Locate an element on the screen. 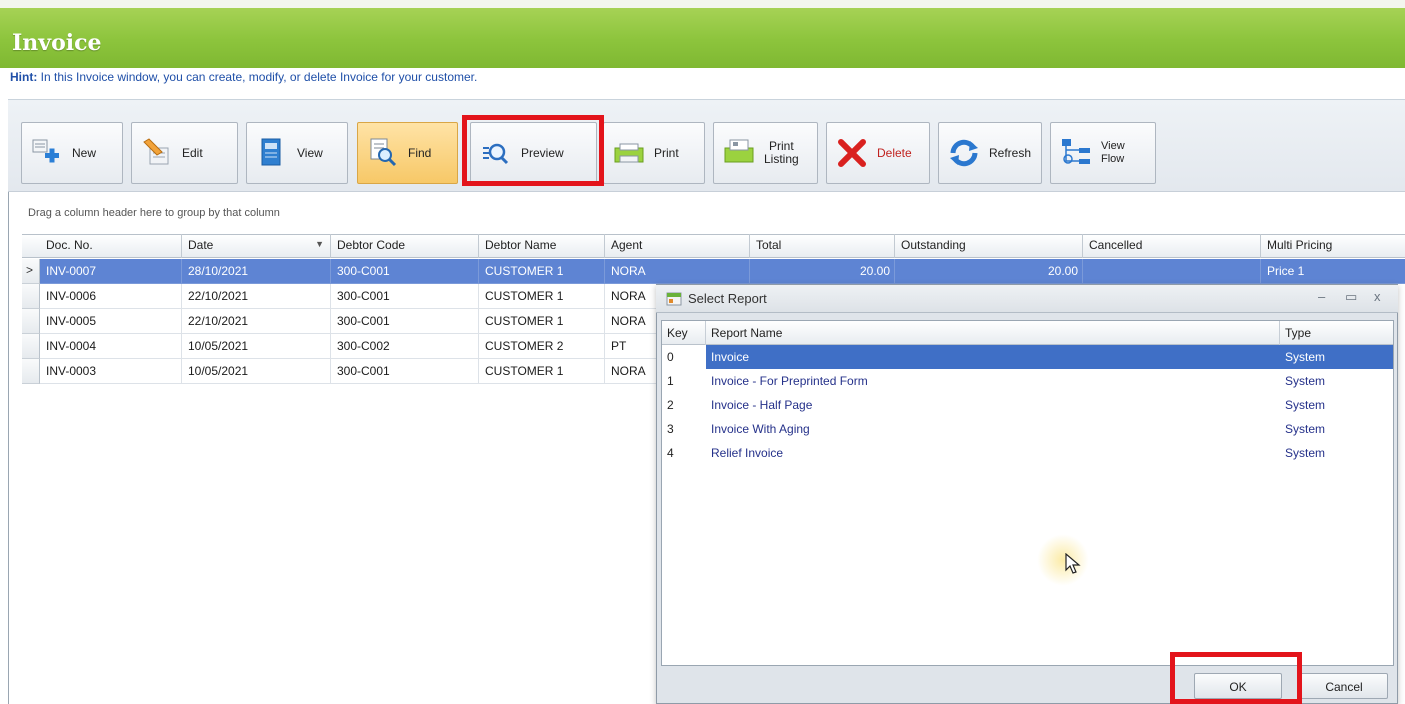 Image resolution: width=1405 pixels, height=704 pixels. red-x-delete-icon is located at coordinates (852, 153).